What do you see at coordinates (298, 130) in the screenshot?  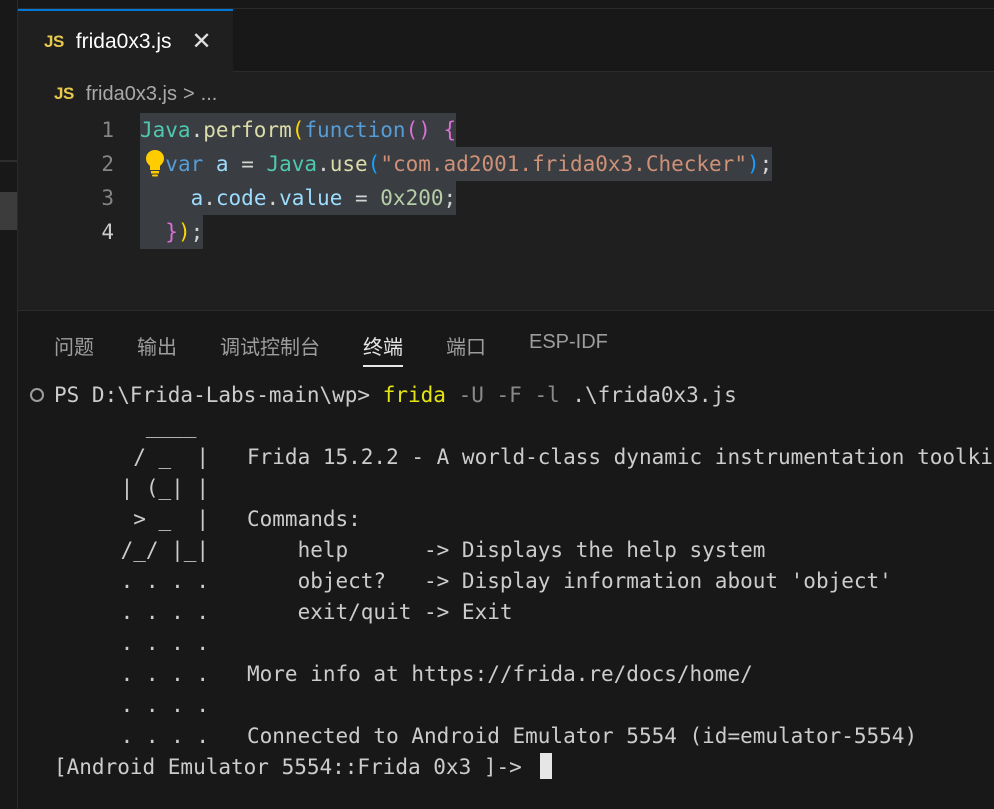 I see `code-content: Java.perform(function() {` at bounding box center [298, 130].